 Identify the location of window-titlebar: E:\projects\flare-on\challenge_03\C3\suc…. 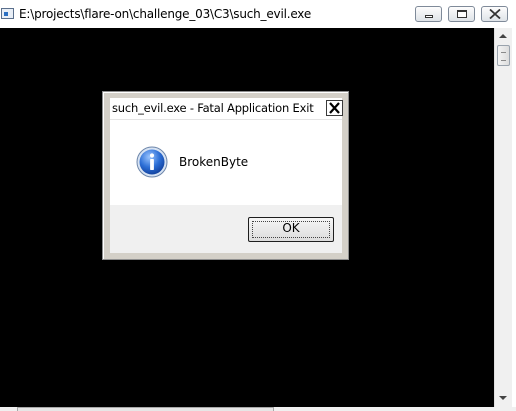
(258, 14).